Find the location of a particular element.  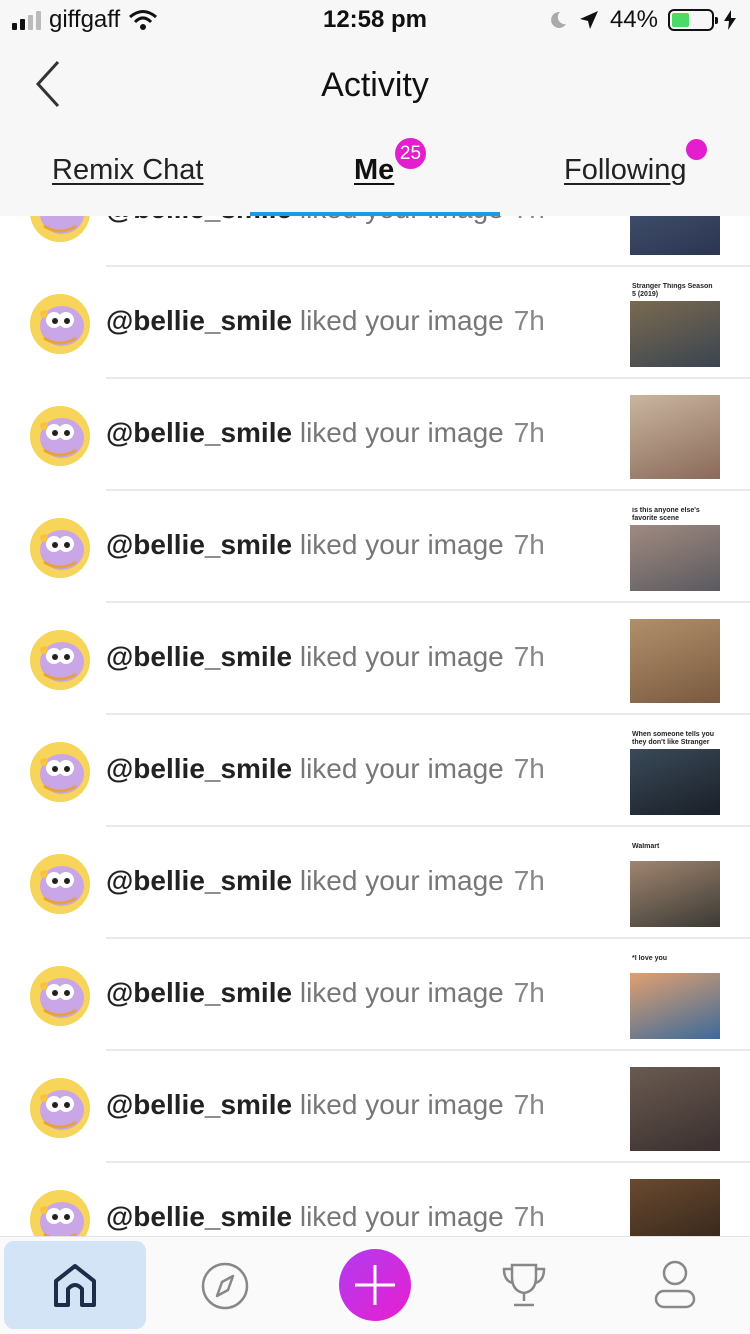

thumbnail-caption: Stranger Things Season 5 (2019) is located at coordinates (672, 290).